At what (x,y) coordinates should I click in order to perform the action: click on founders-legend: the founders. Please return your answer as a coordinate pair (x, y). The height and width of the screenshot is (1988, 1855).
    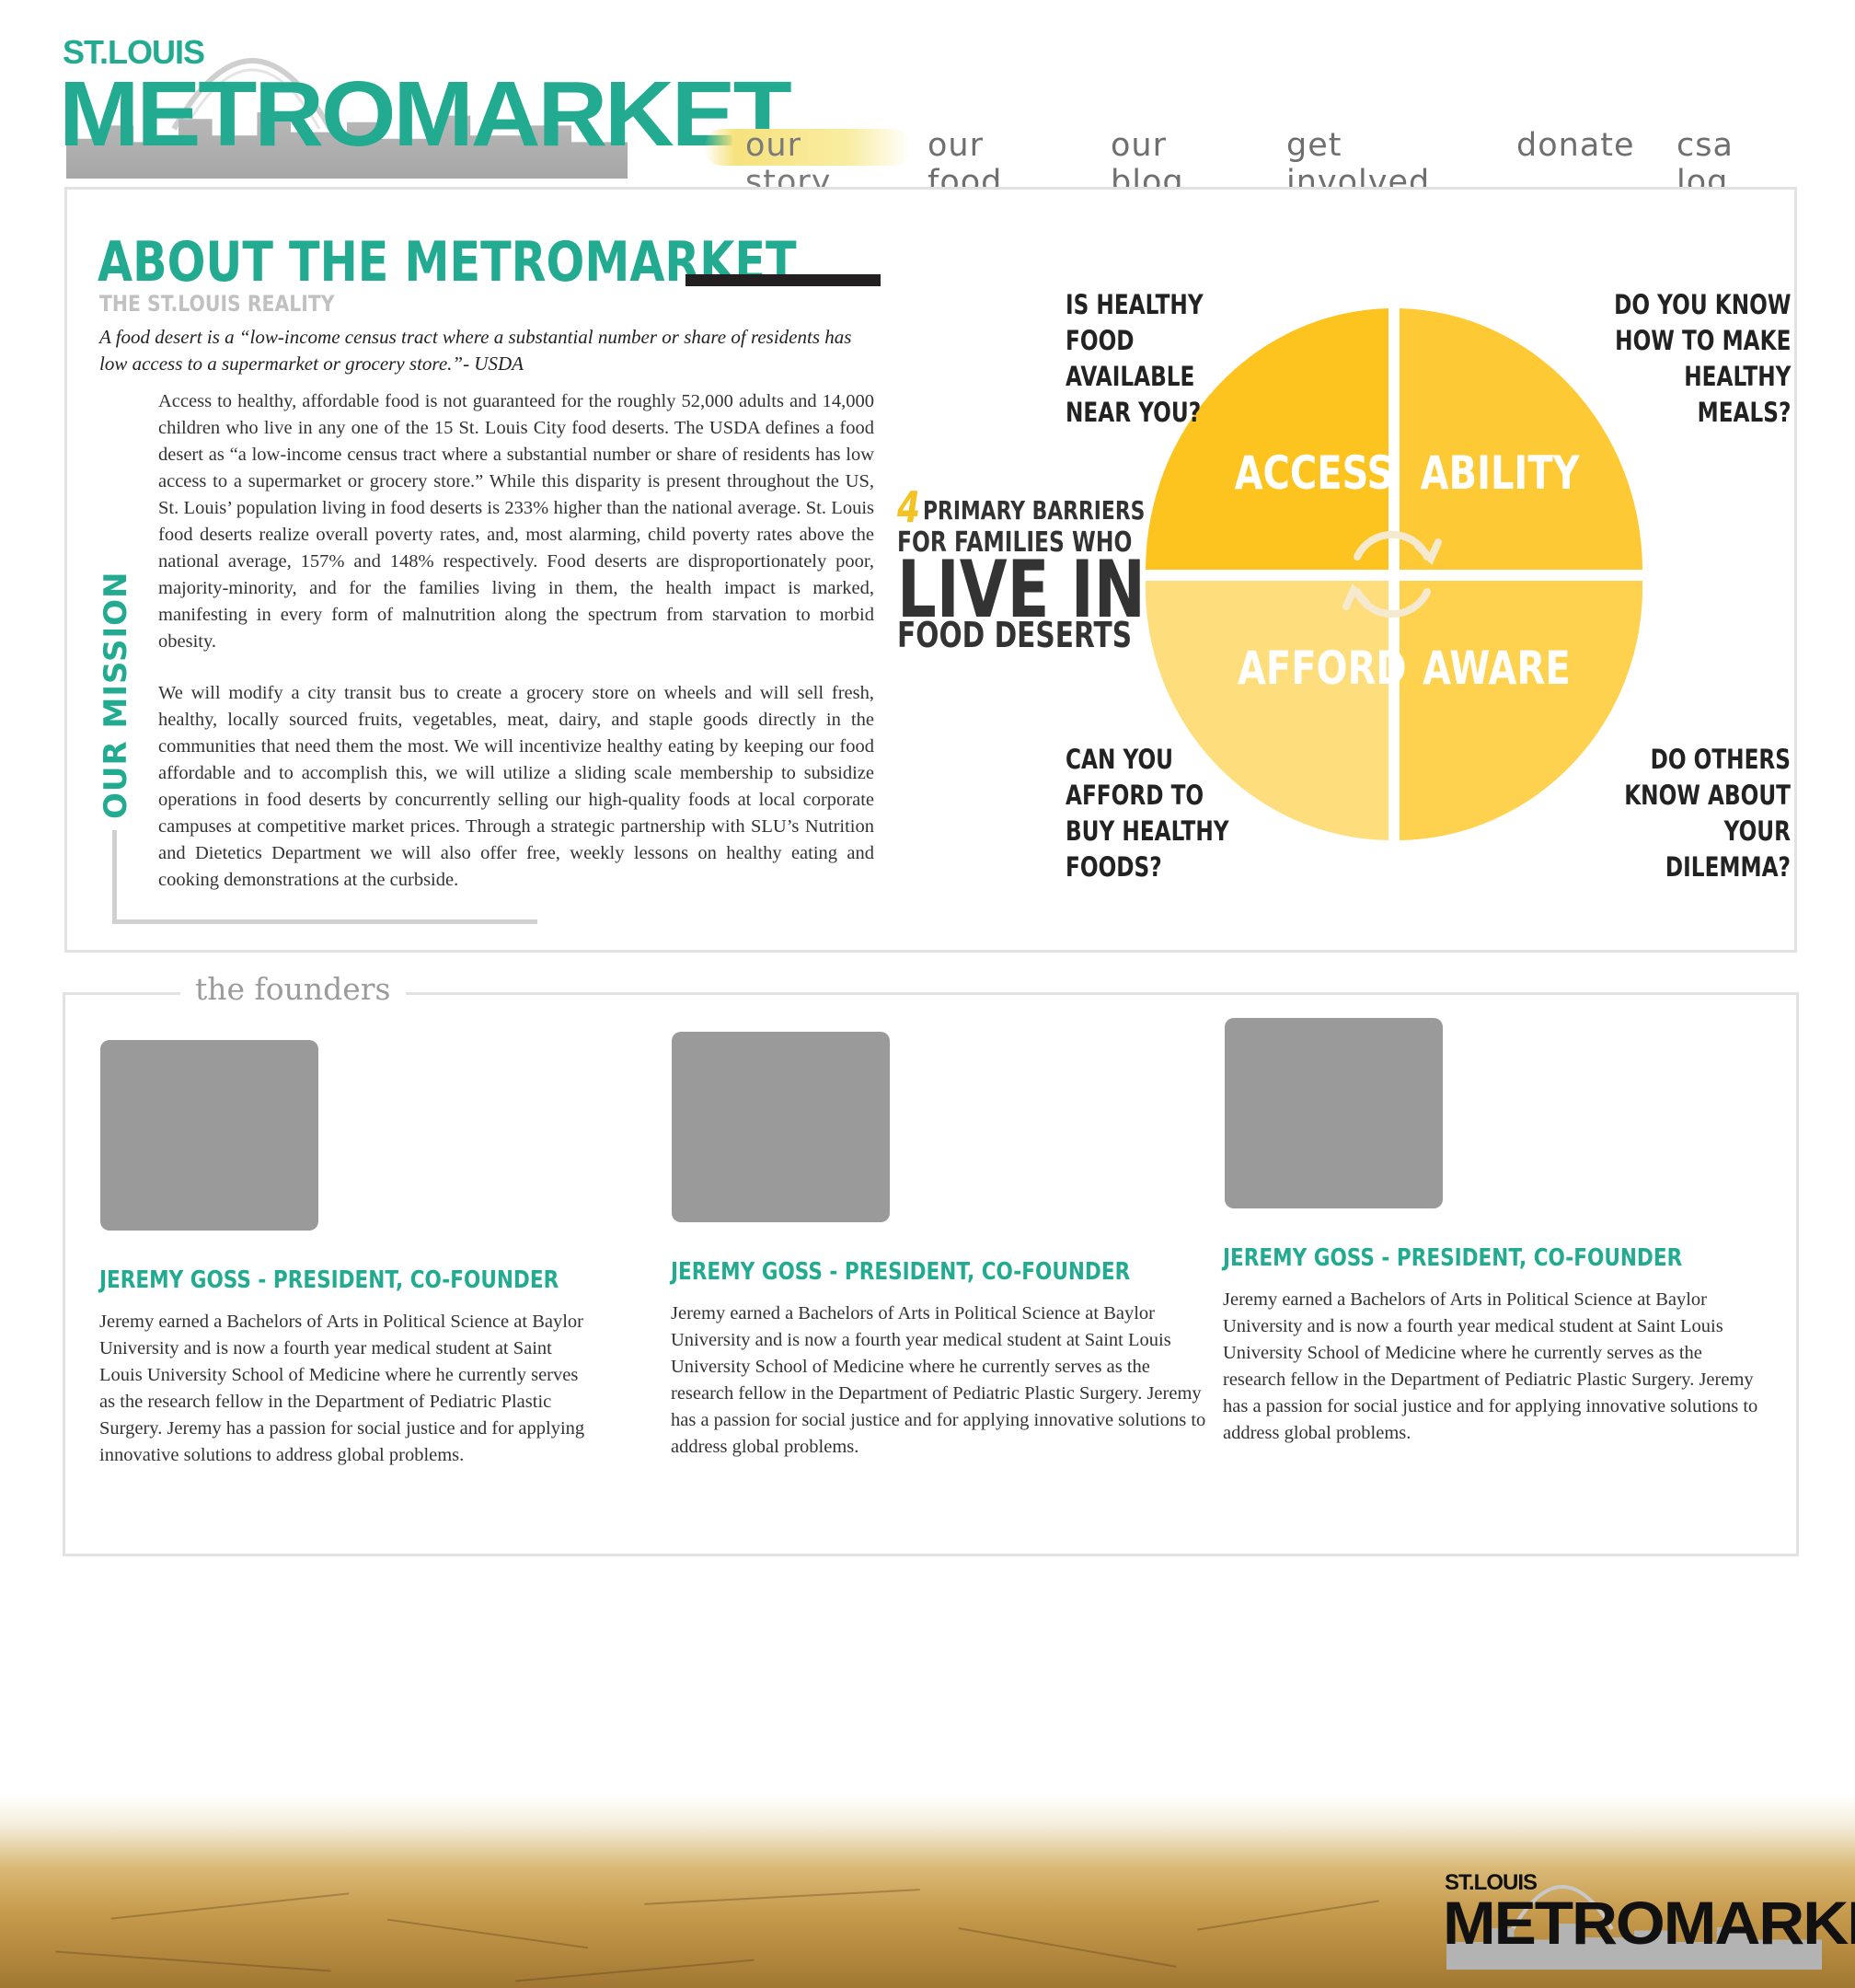
    Looking at the image, I should click on (293, 989).